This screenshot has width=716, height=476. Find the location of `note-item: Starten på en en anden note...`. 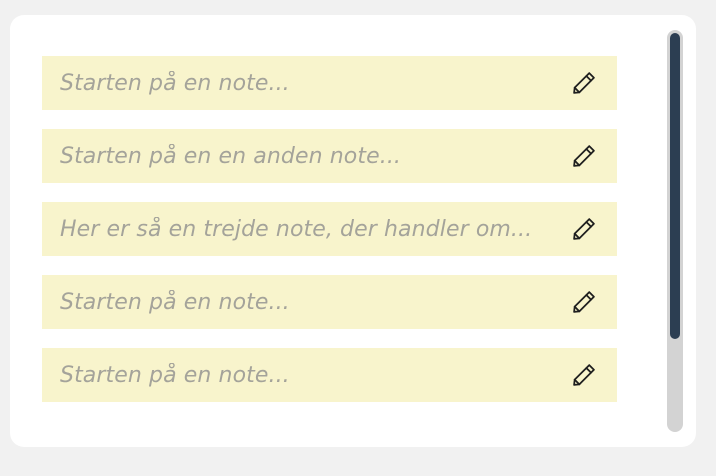

note-item: Starten på en en anden note... is located at coordinates (329, 156).